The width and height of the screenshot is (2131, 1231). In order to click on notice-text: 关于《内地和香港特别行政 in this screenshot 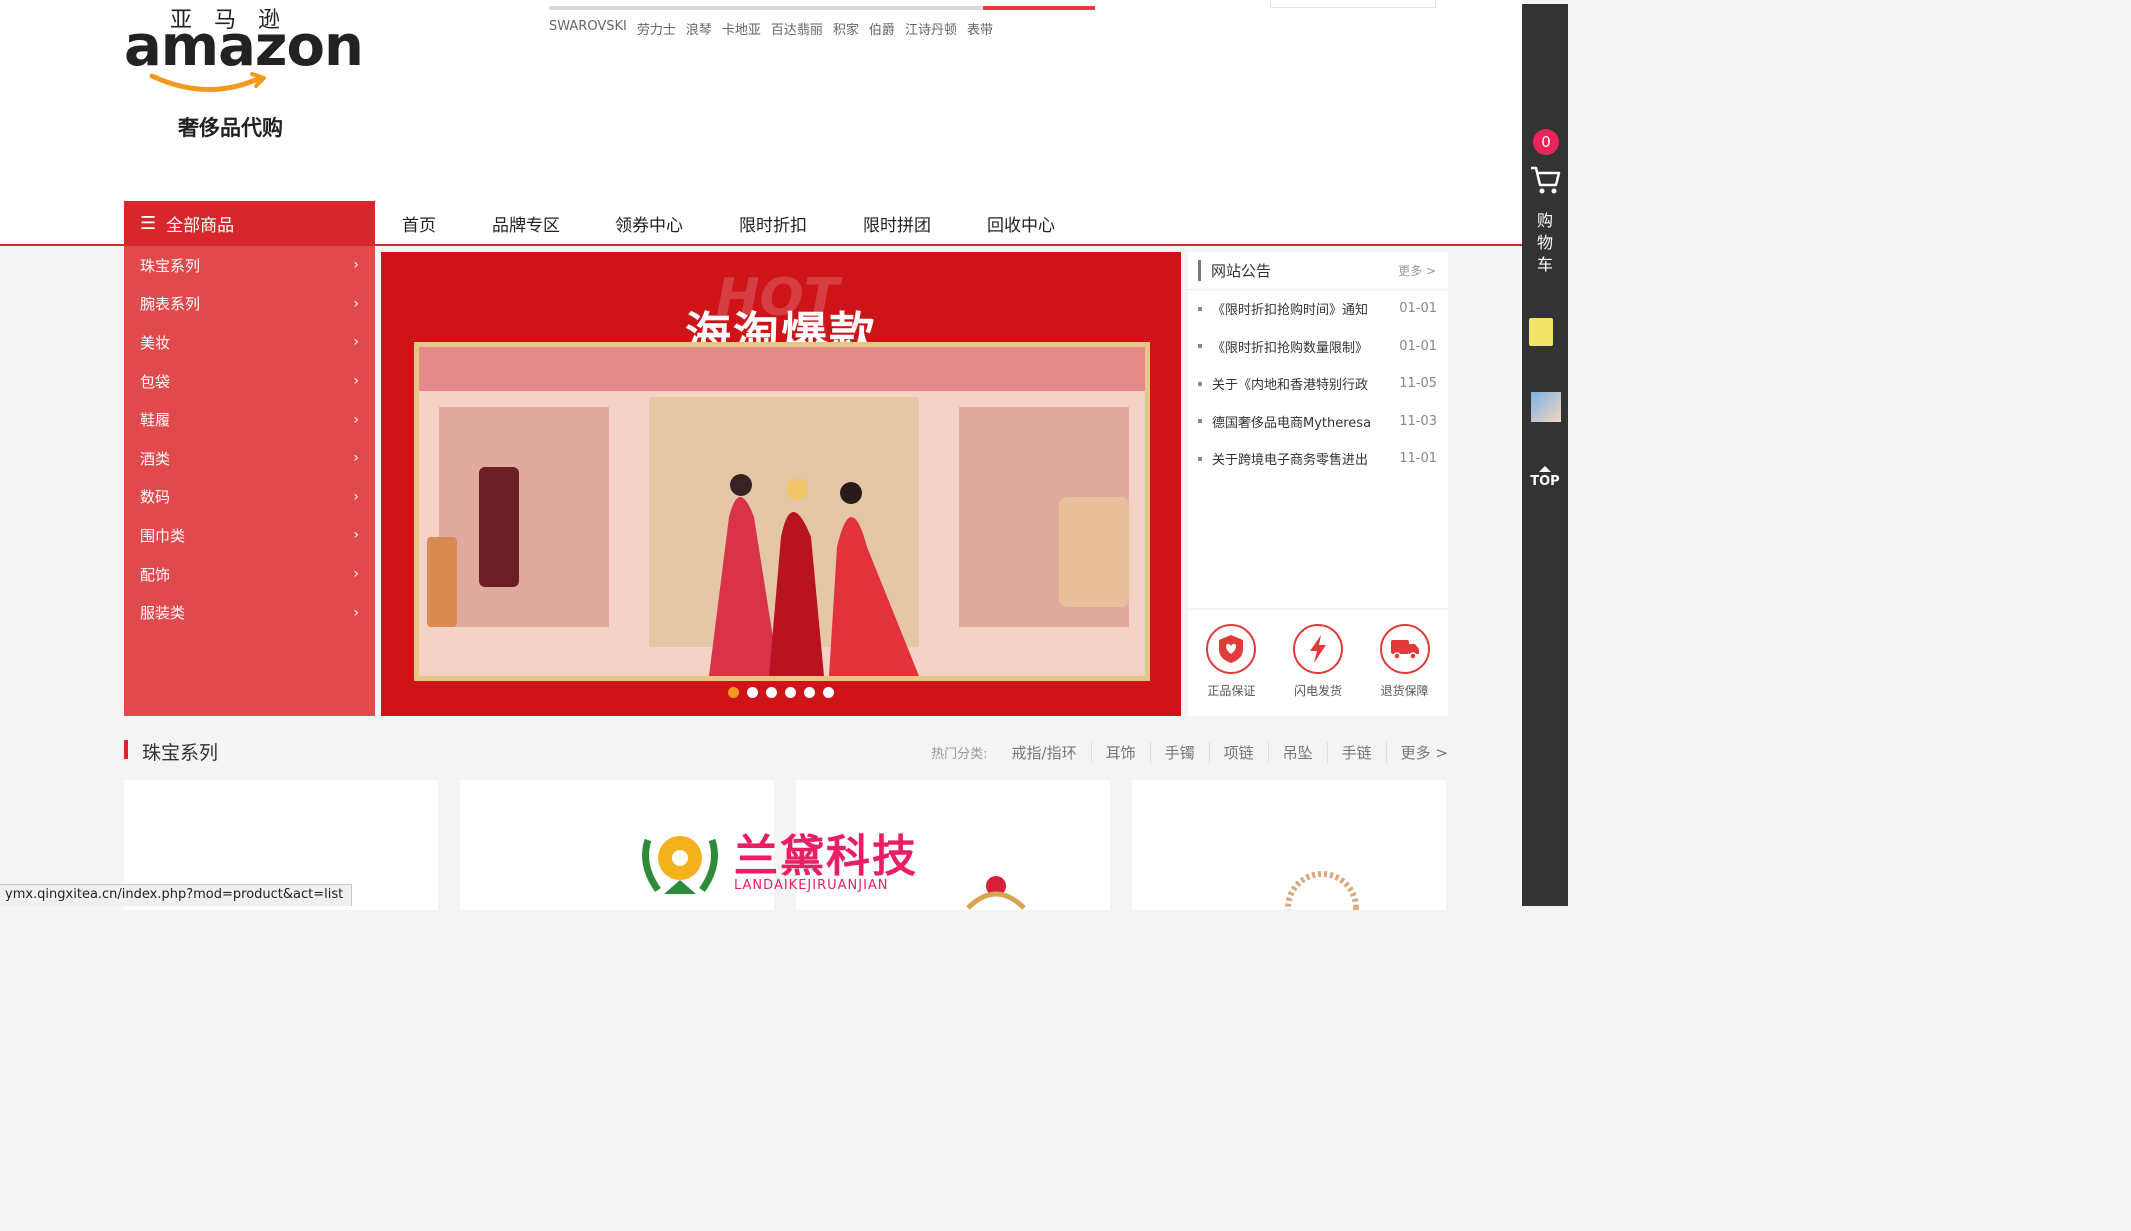, I will do `click(1290, 386)`.